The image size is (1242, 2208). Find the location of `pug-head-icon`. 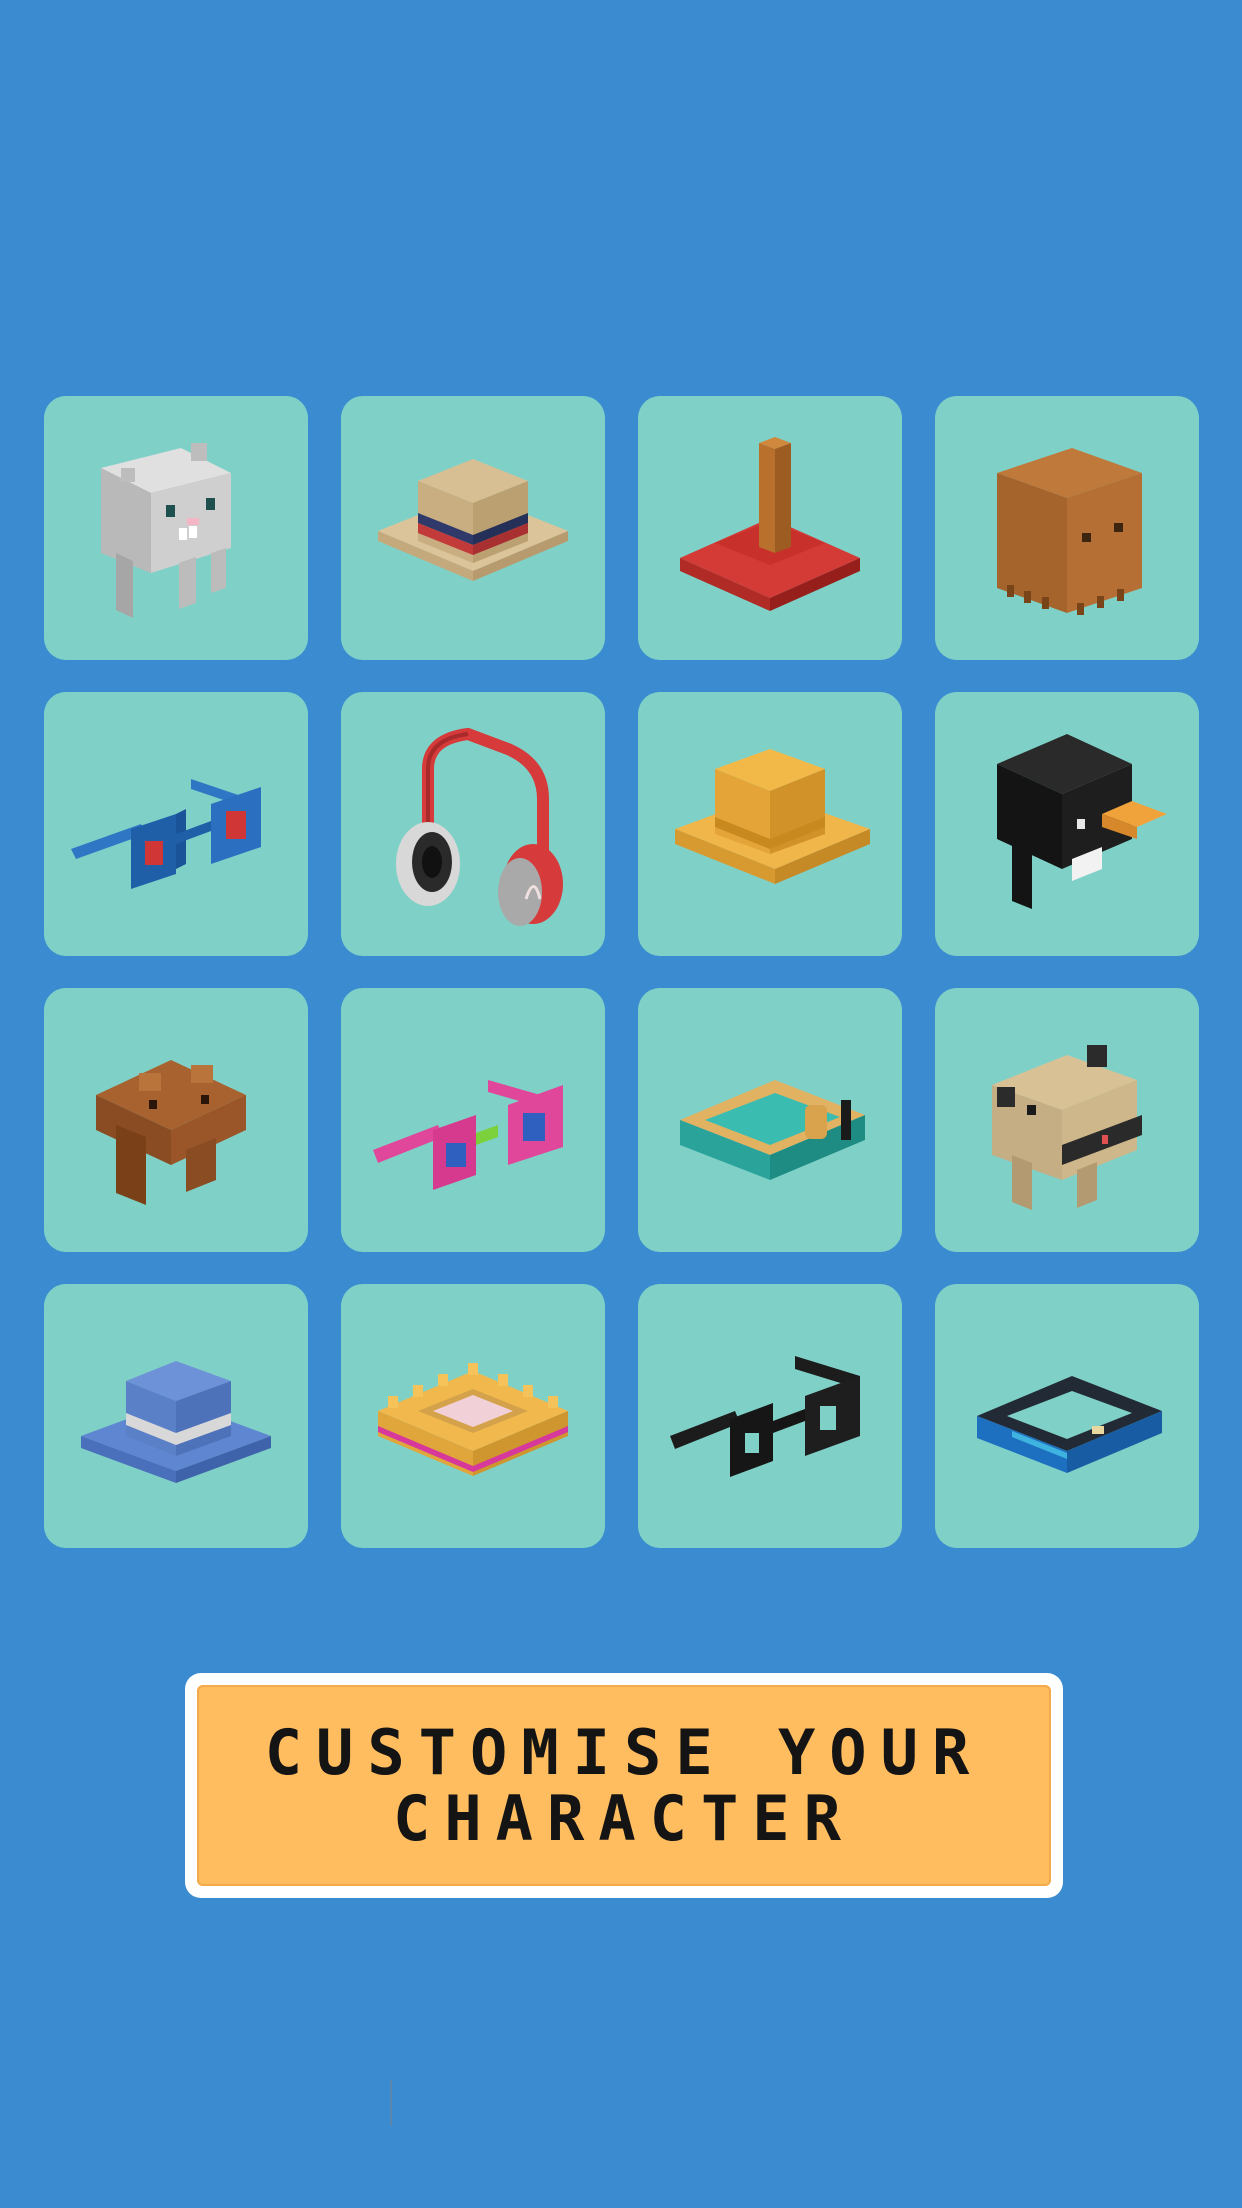

pug-head-icon is located at coordinates (1067, 1127).